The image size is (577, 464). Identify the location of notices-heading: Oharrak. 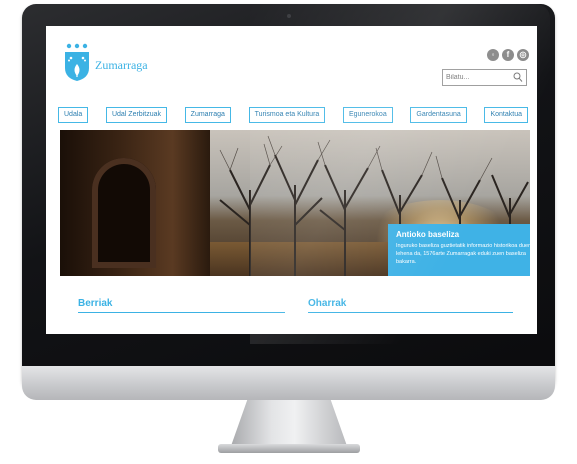
(410, 305).